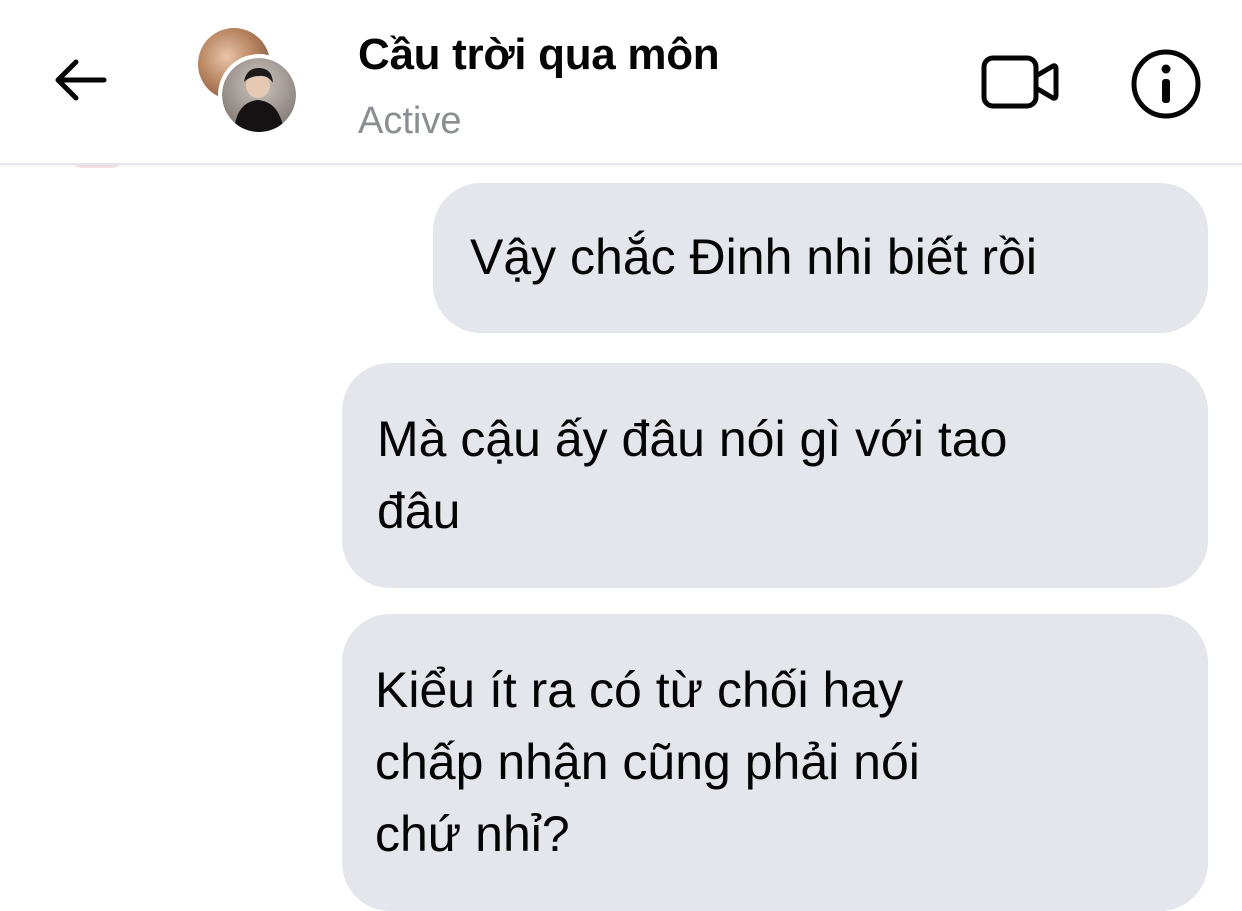  Describe the element at coordinates (472, 834) in the screenshot. I see `message-text: chứ nhỉ?` at that location.